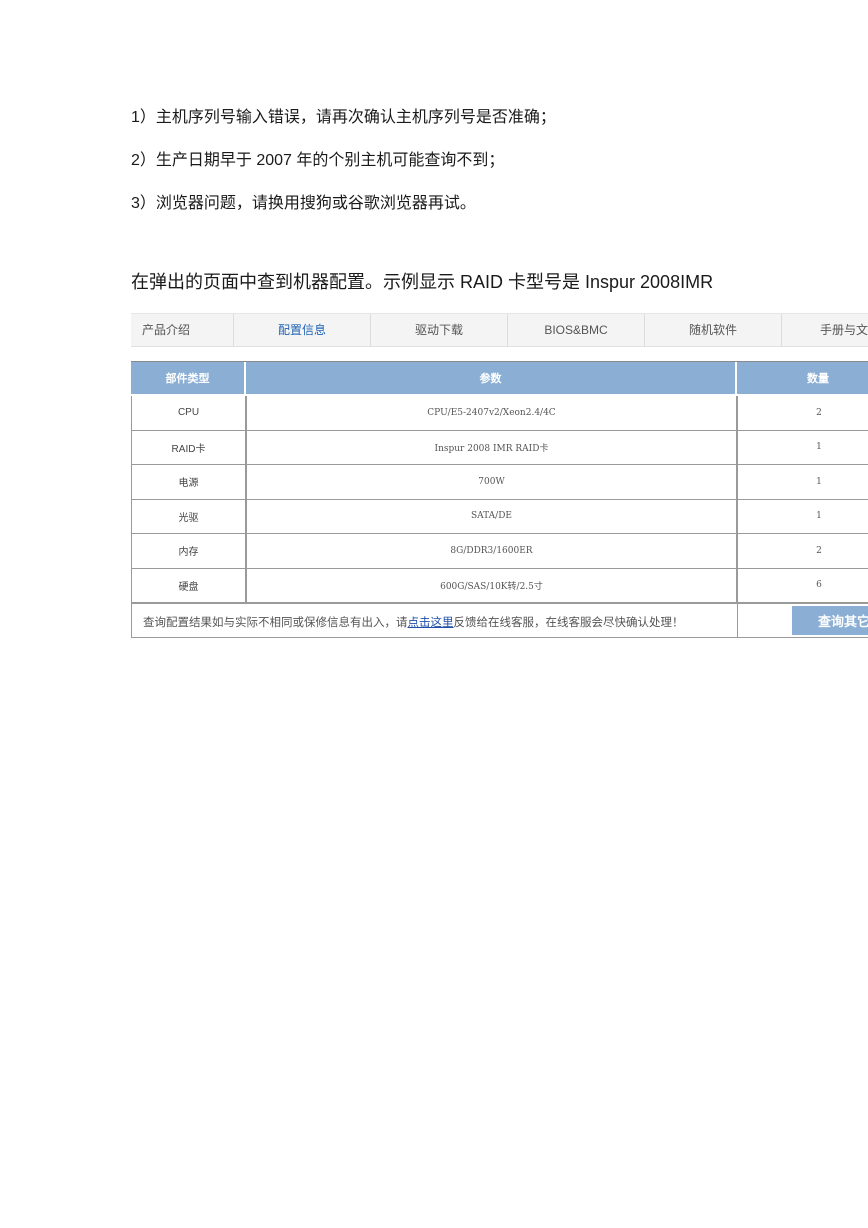 This screenshot has width=868, height=1228. Describe the element at coordinates (802, 379) in the screenshot. I see `header-quantity: 数量` at that location.